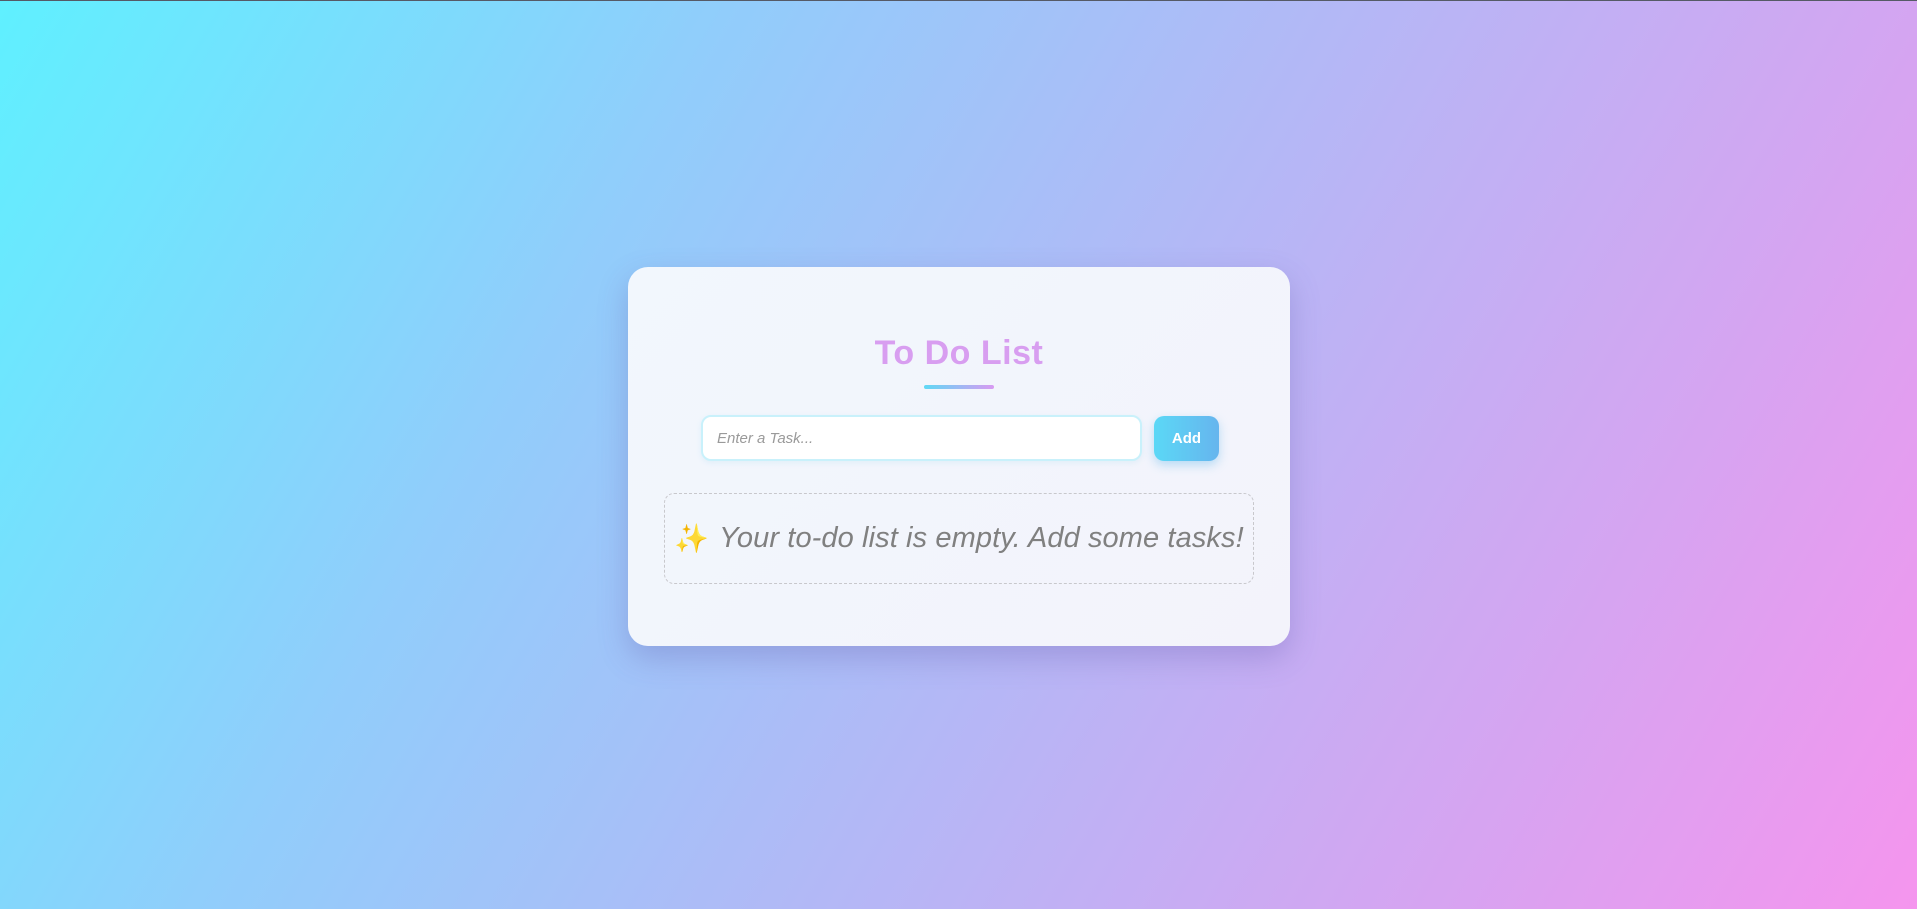 Image resolution: width=1917 pixels, height=909 pixels. Describe the element at coordinates (958, 0) in the screenshot. I see `top-border-line` at that location.